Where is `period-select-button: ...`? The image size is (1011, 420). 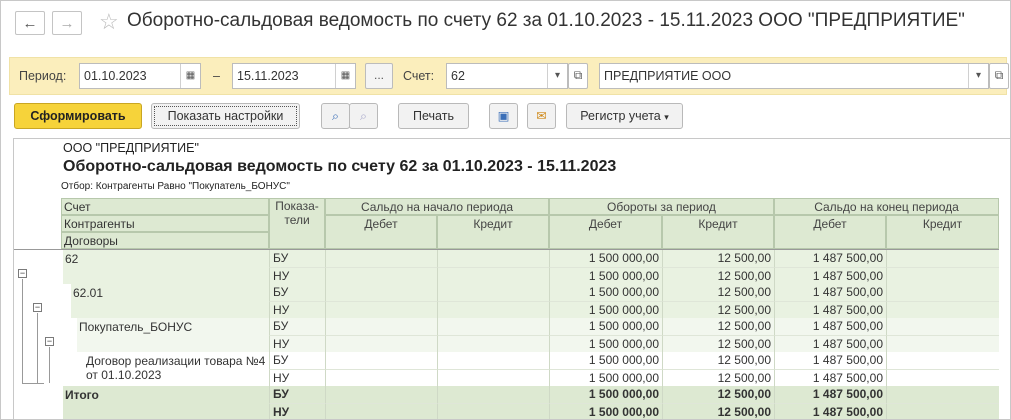 period-select-button: ... is located at coordinates (379, 76).